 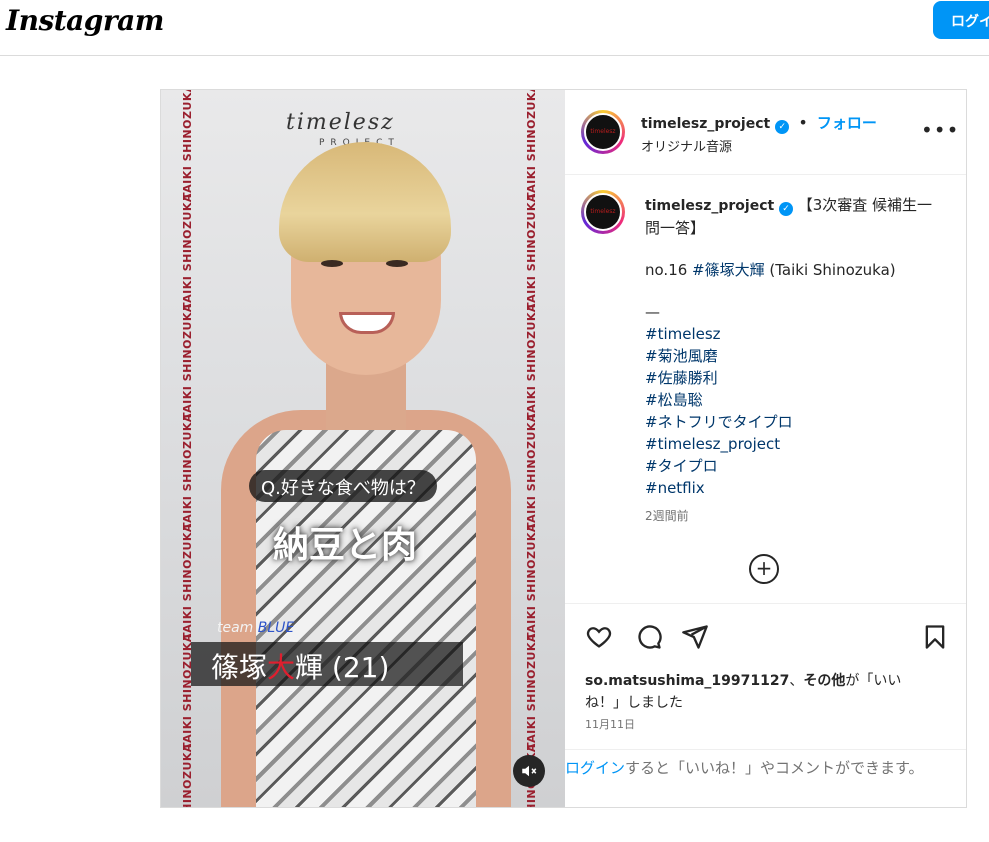 I want to click on caption-number: no.16, so click(x=669, y=270).